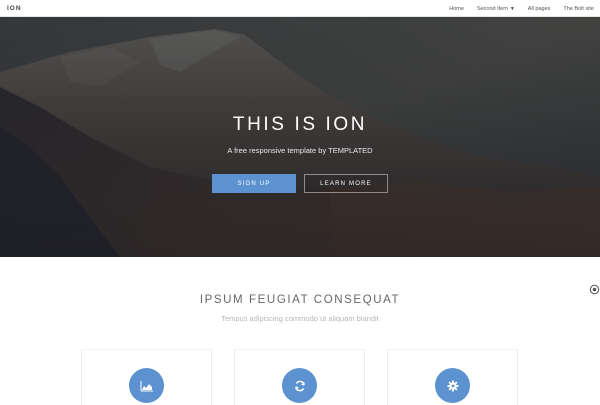 The width and height of the screenshot is (600, 405). I want to click on learn-more-button: LEARN MORE, so click(346, 183).